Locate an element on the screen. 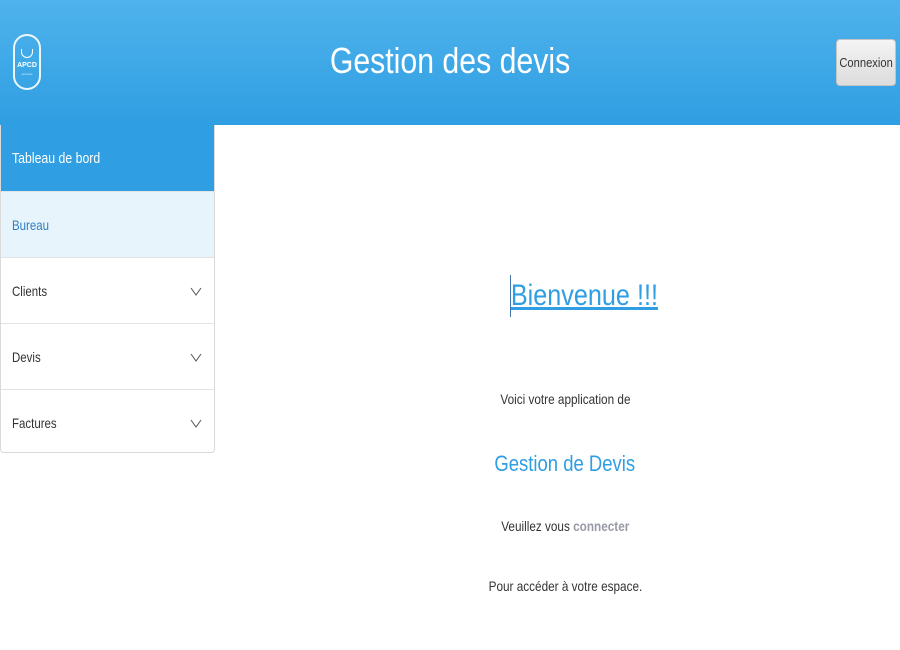 Image resolution: width=900 pixels, height=650 pixels. logo-emblem-icon is located at coordinates (27, 53).